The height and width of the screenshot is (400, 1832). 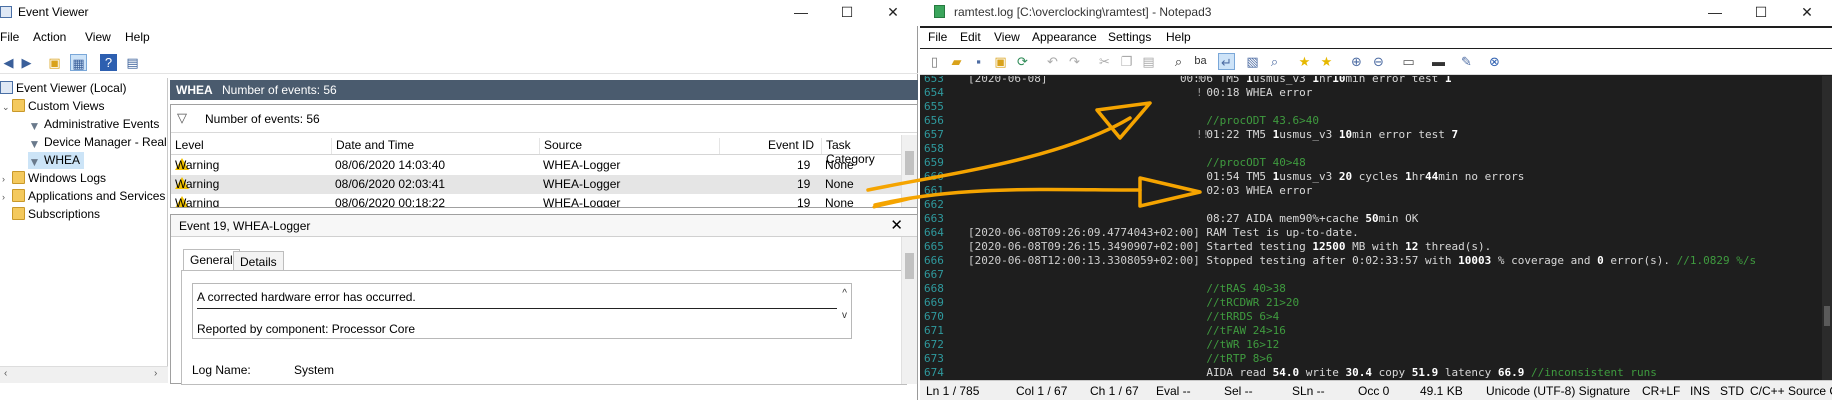 I want to click on editor-line: 662, so click(x=1376, y=205).